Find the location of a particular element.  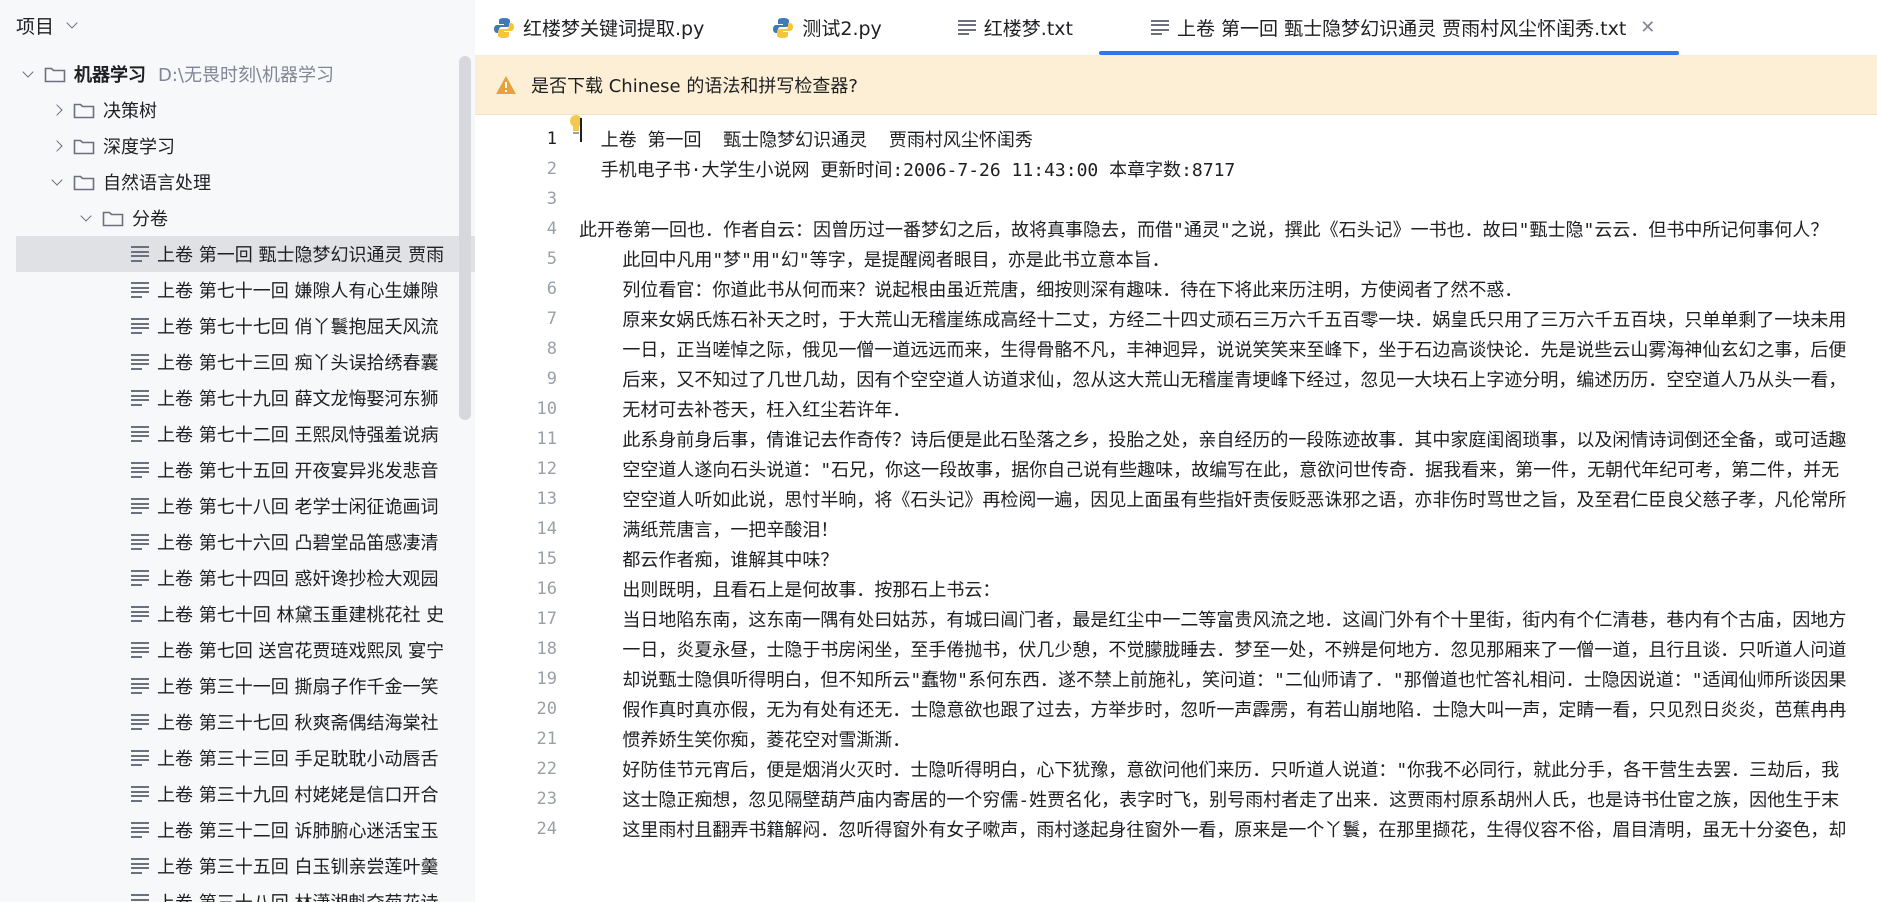

tree-item-label: 上卷 第三十九回 村姥姥是信口开合 is located at coordinates (298, 795).